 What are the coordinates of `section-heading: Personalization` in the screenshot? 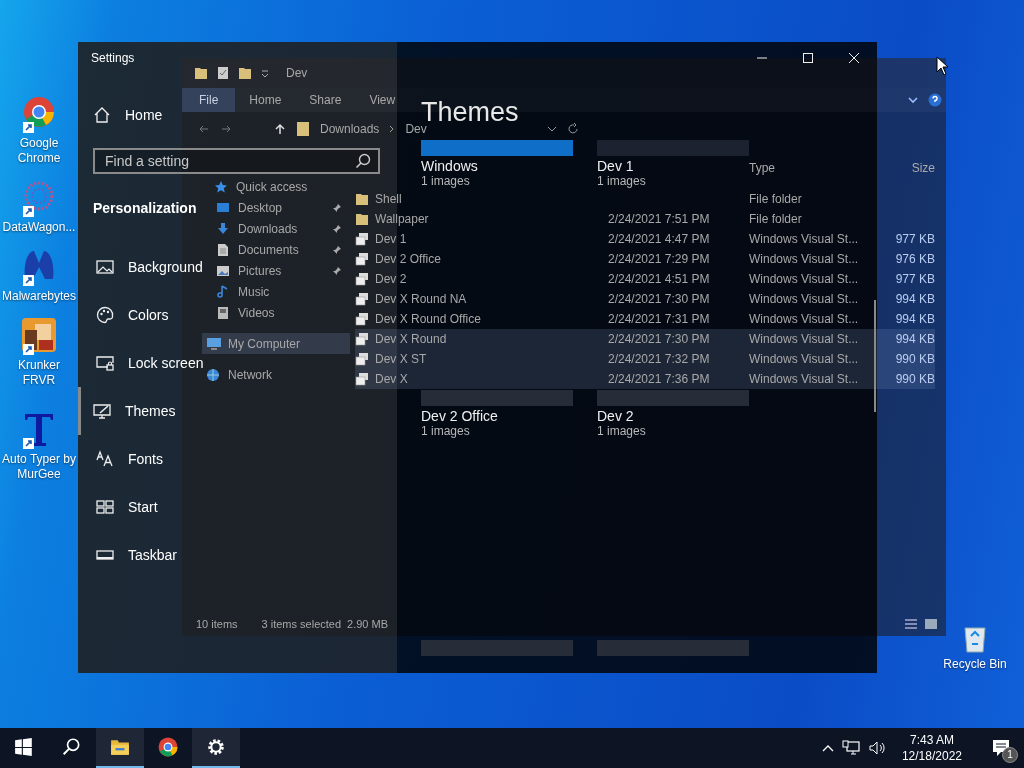 It's located at (145, 208).